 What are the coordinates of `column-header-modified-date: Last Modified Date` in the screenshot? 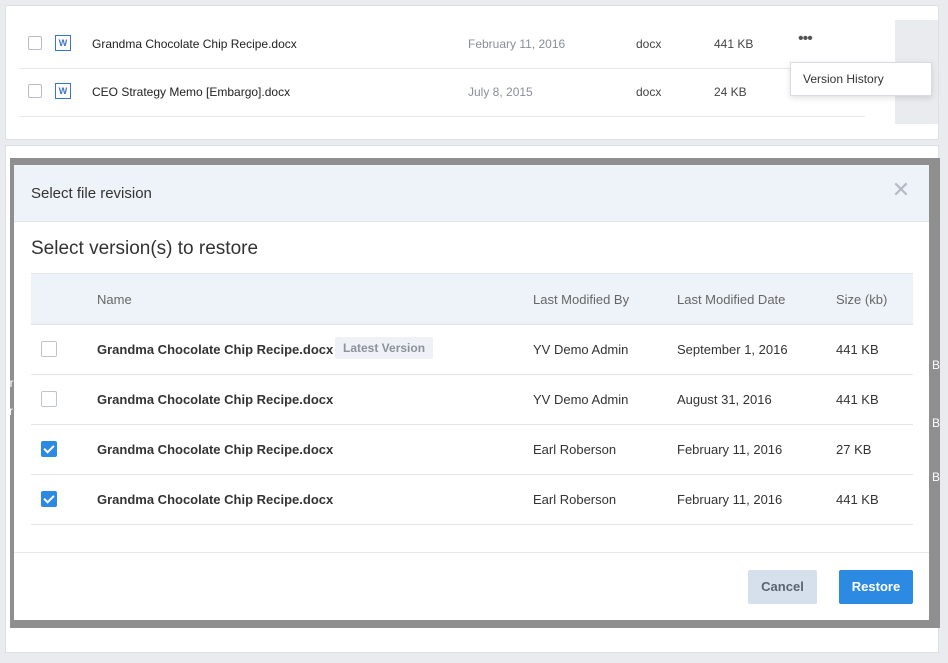 It's located at (731, 299).